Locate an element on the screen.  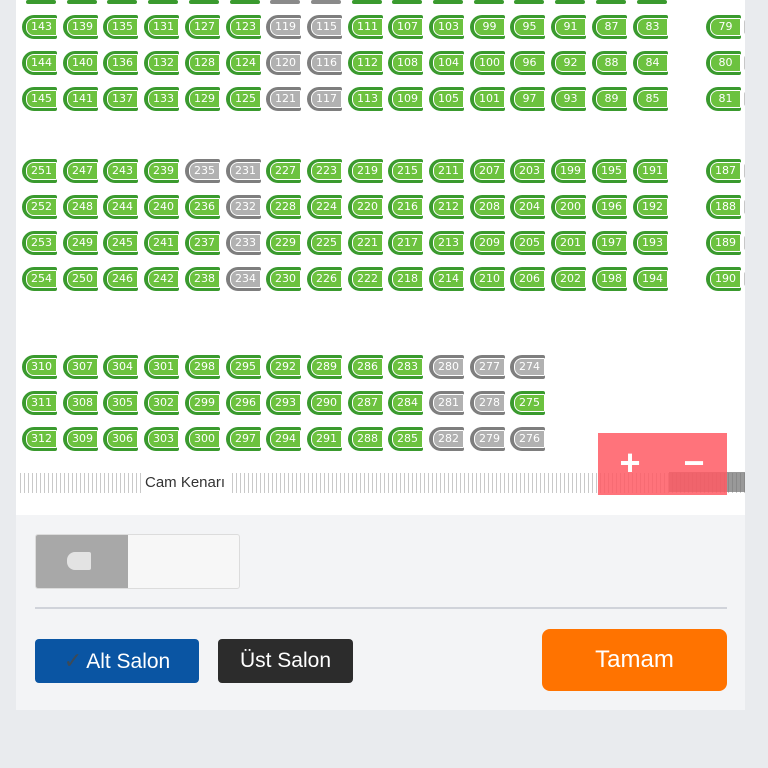
seat-295: 295 is located at coordinates (243, 367).